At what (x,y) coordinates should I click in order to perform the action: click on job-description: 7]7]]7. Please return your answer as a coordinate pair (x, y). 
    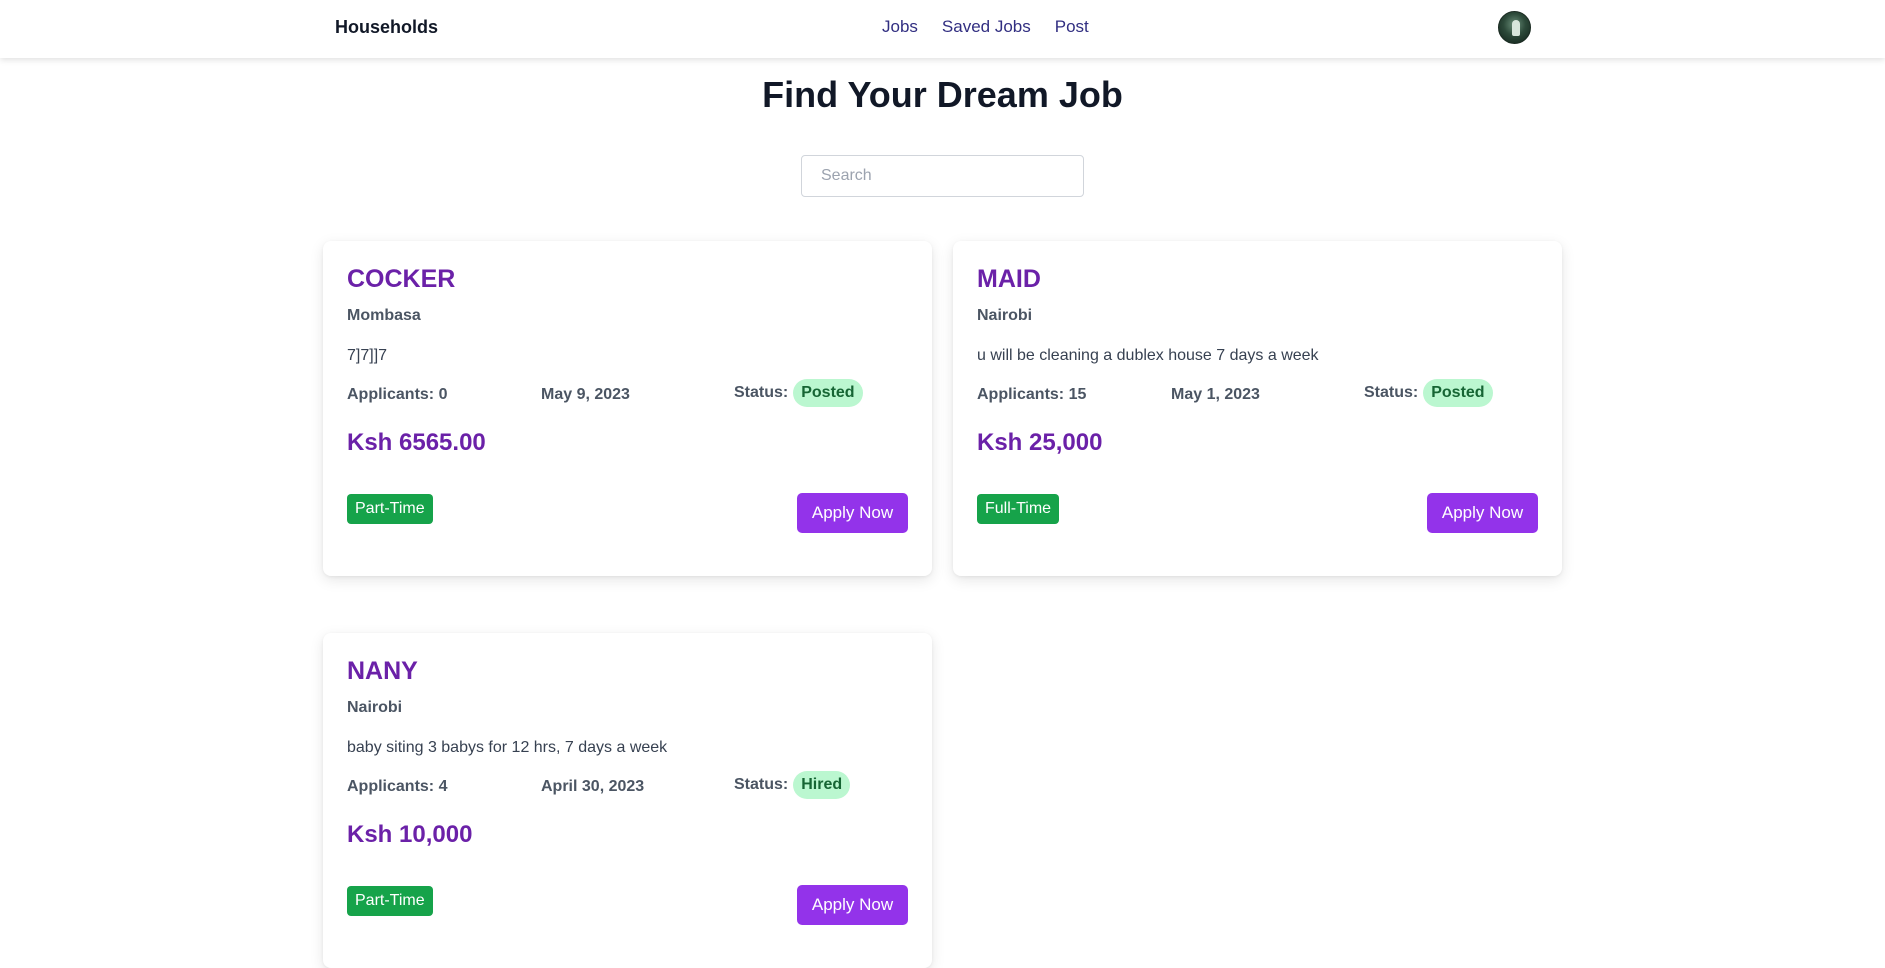
    Looking at the image, I should click on (367, 355).